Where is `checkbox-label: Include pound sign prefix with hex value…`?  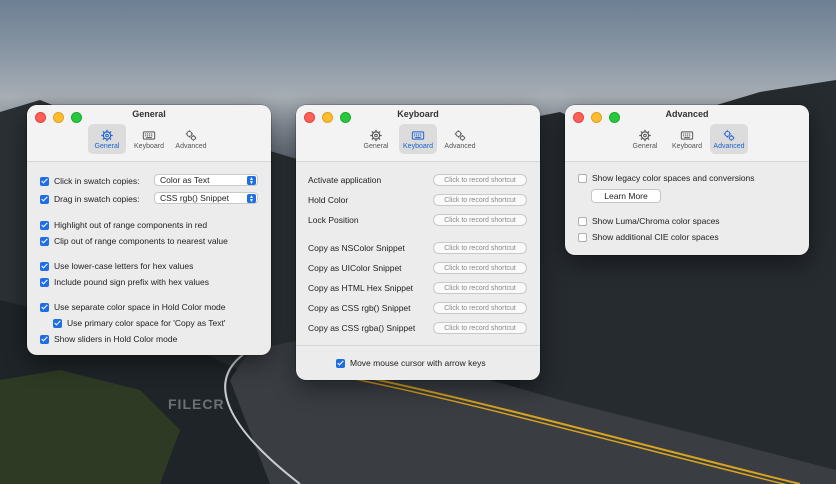 checkbox-label: Include pound sign prefix with hex value… is located at coordinates (131, 282).